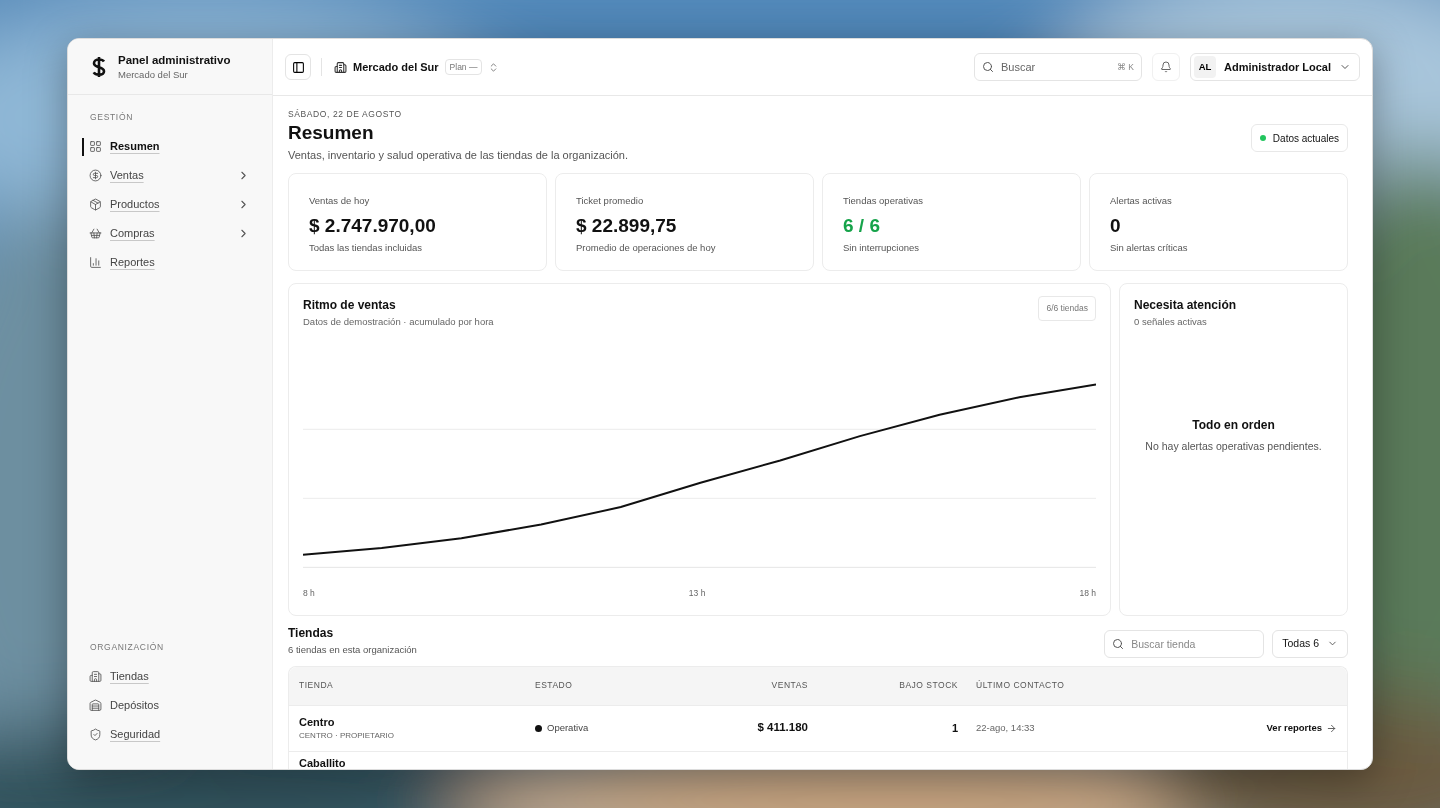 The image size is (1440, 808). Describe the element at coordinates (317, 722) in the screenshot. I see `store-name: Centro` at that location.